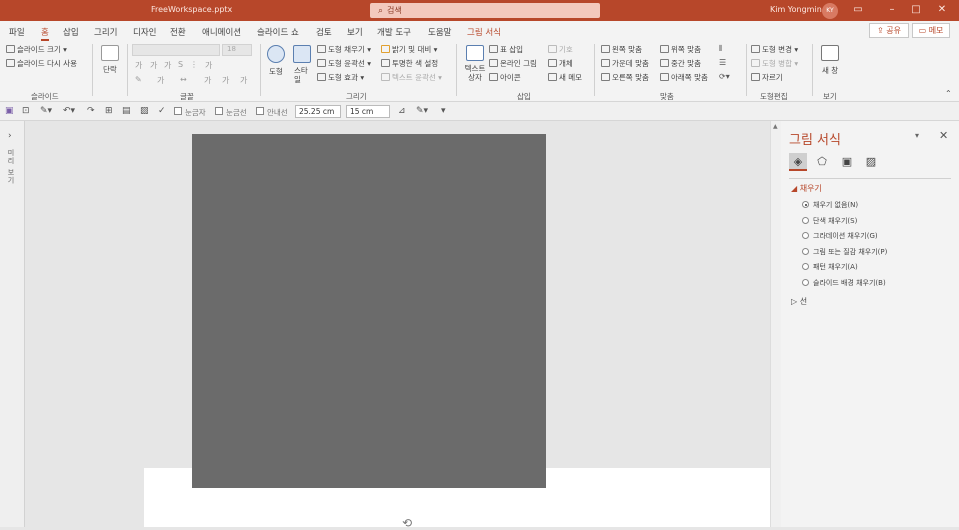 This screenshot has width=959, height=530. I want to click on picture-icon: ▨, so click(871, 162).